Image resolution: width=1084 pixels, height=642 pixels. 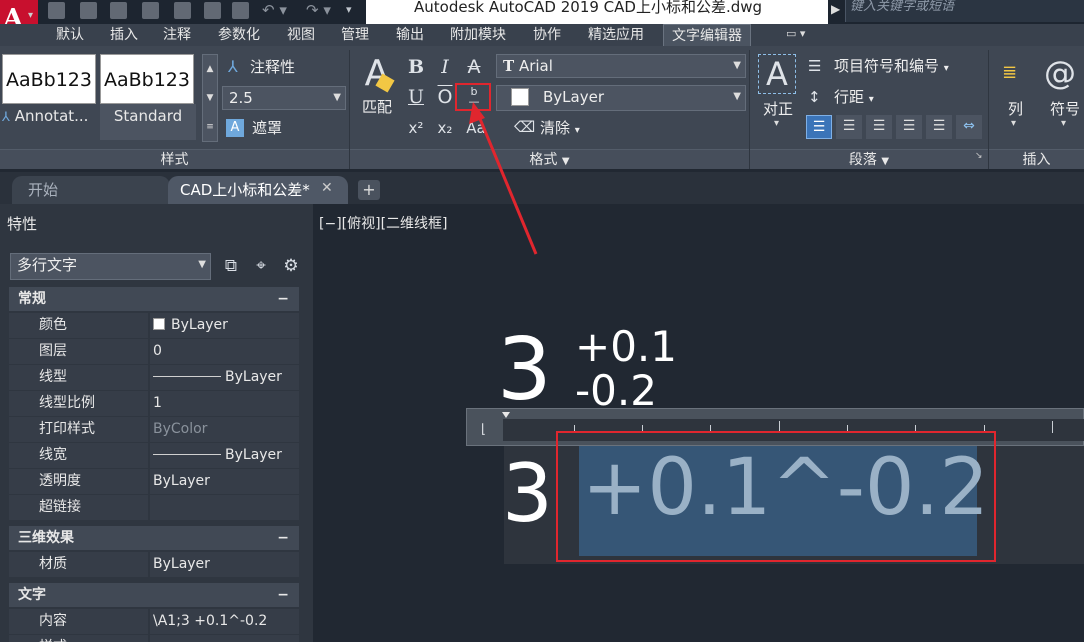 What do you see at coordinates (416, 97) in the screenshot?
I see `underline-button: U` at bounding box center [416, 97].